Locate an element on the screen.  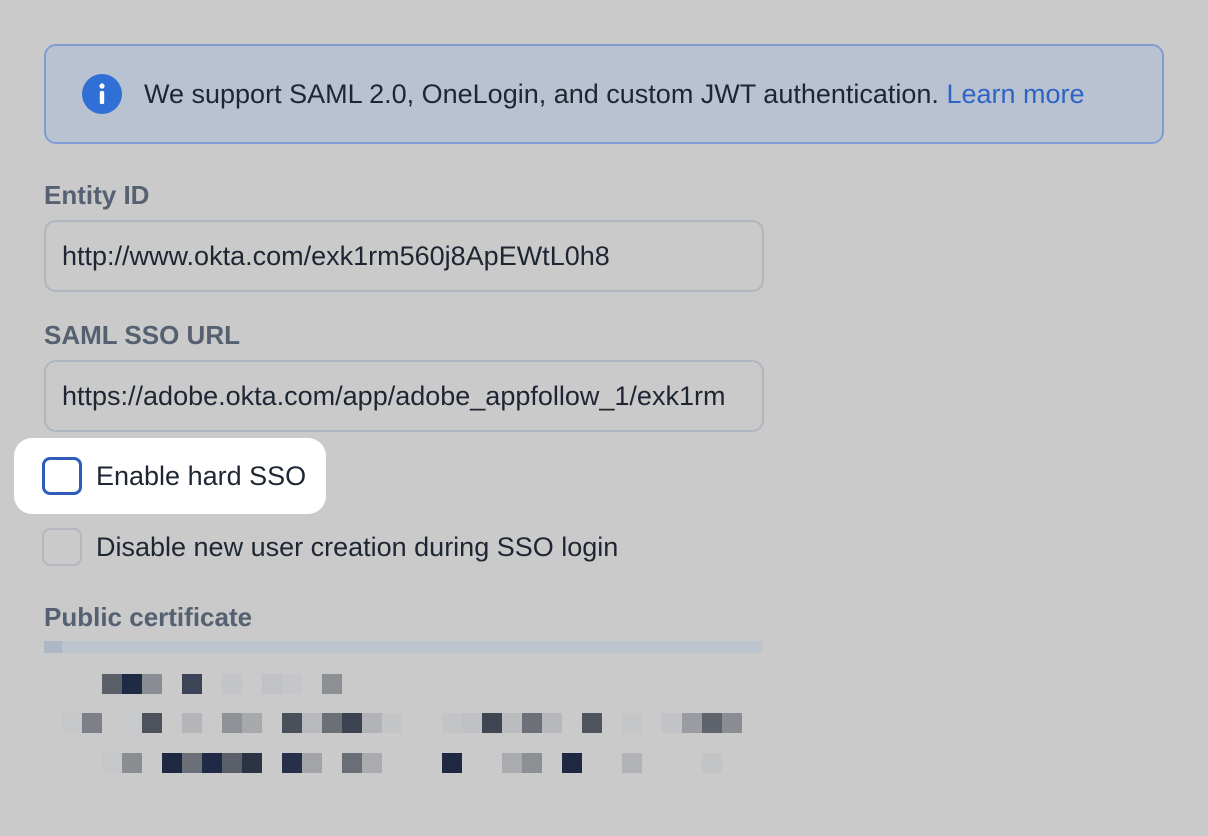
learn-more-link: Learn more is located at coordinates (1015, 94).